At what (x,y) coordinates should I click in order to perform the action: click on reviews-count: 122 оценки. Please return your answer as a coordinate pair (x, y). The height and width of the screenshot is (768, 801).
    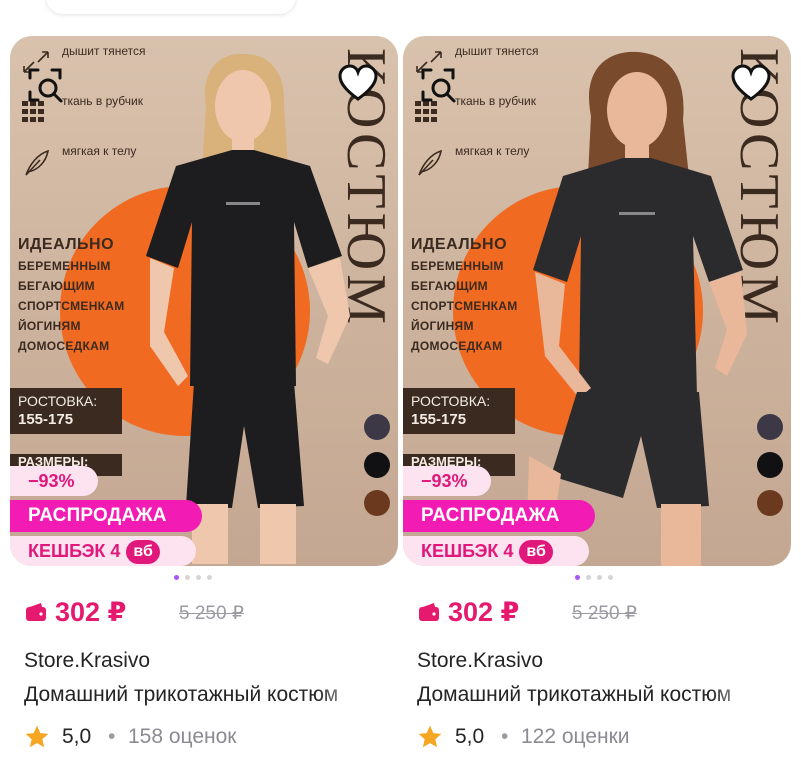
    Looking at the image, I should click on (575, 737).